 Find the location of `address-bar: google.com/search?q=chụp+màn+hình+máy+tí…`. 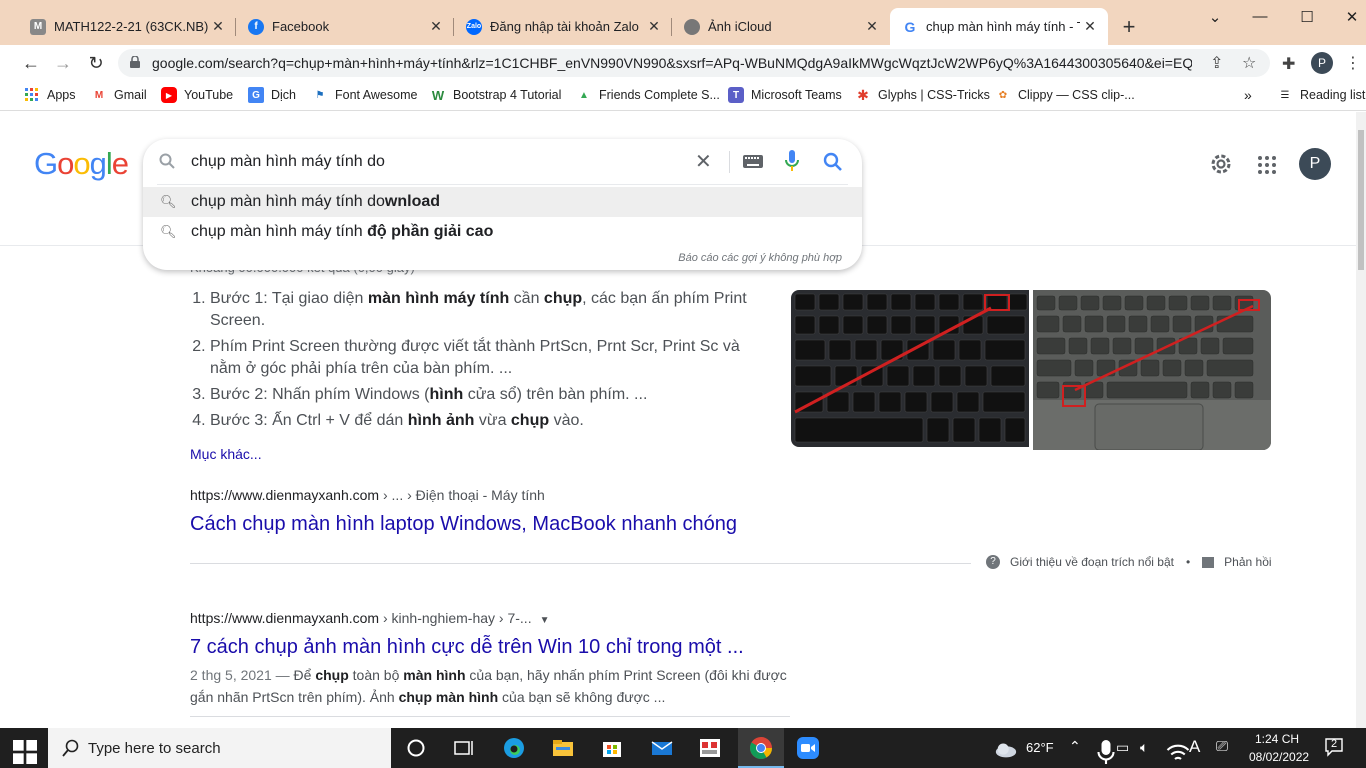

address-bar: google.com/search?q=chụp+màn+hình+máy+tí… is located at coordinates (694, 63).